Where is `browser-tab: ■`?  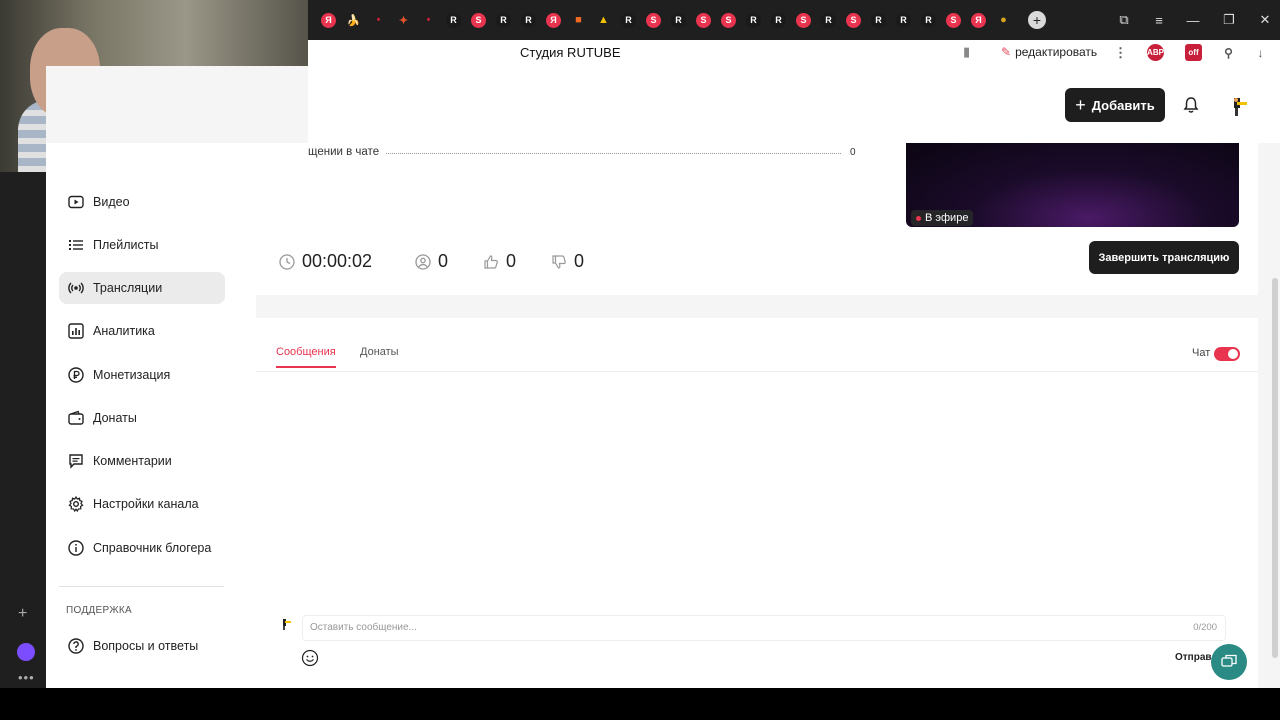
browser-tab: ■ is located at coordinates (578, 20).